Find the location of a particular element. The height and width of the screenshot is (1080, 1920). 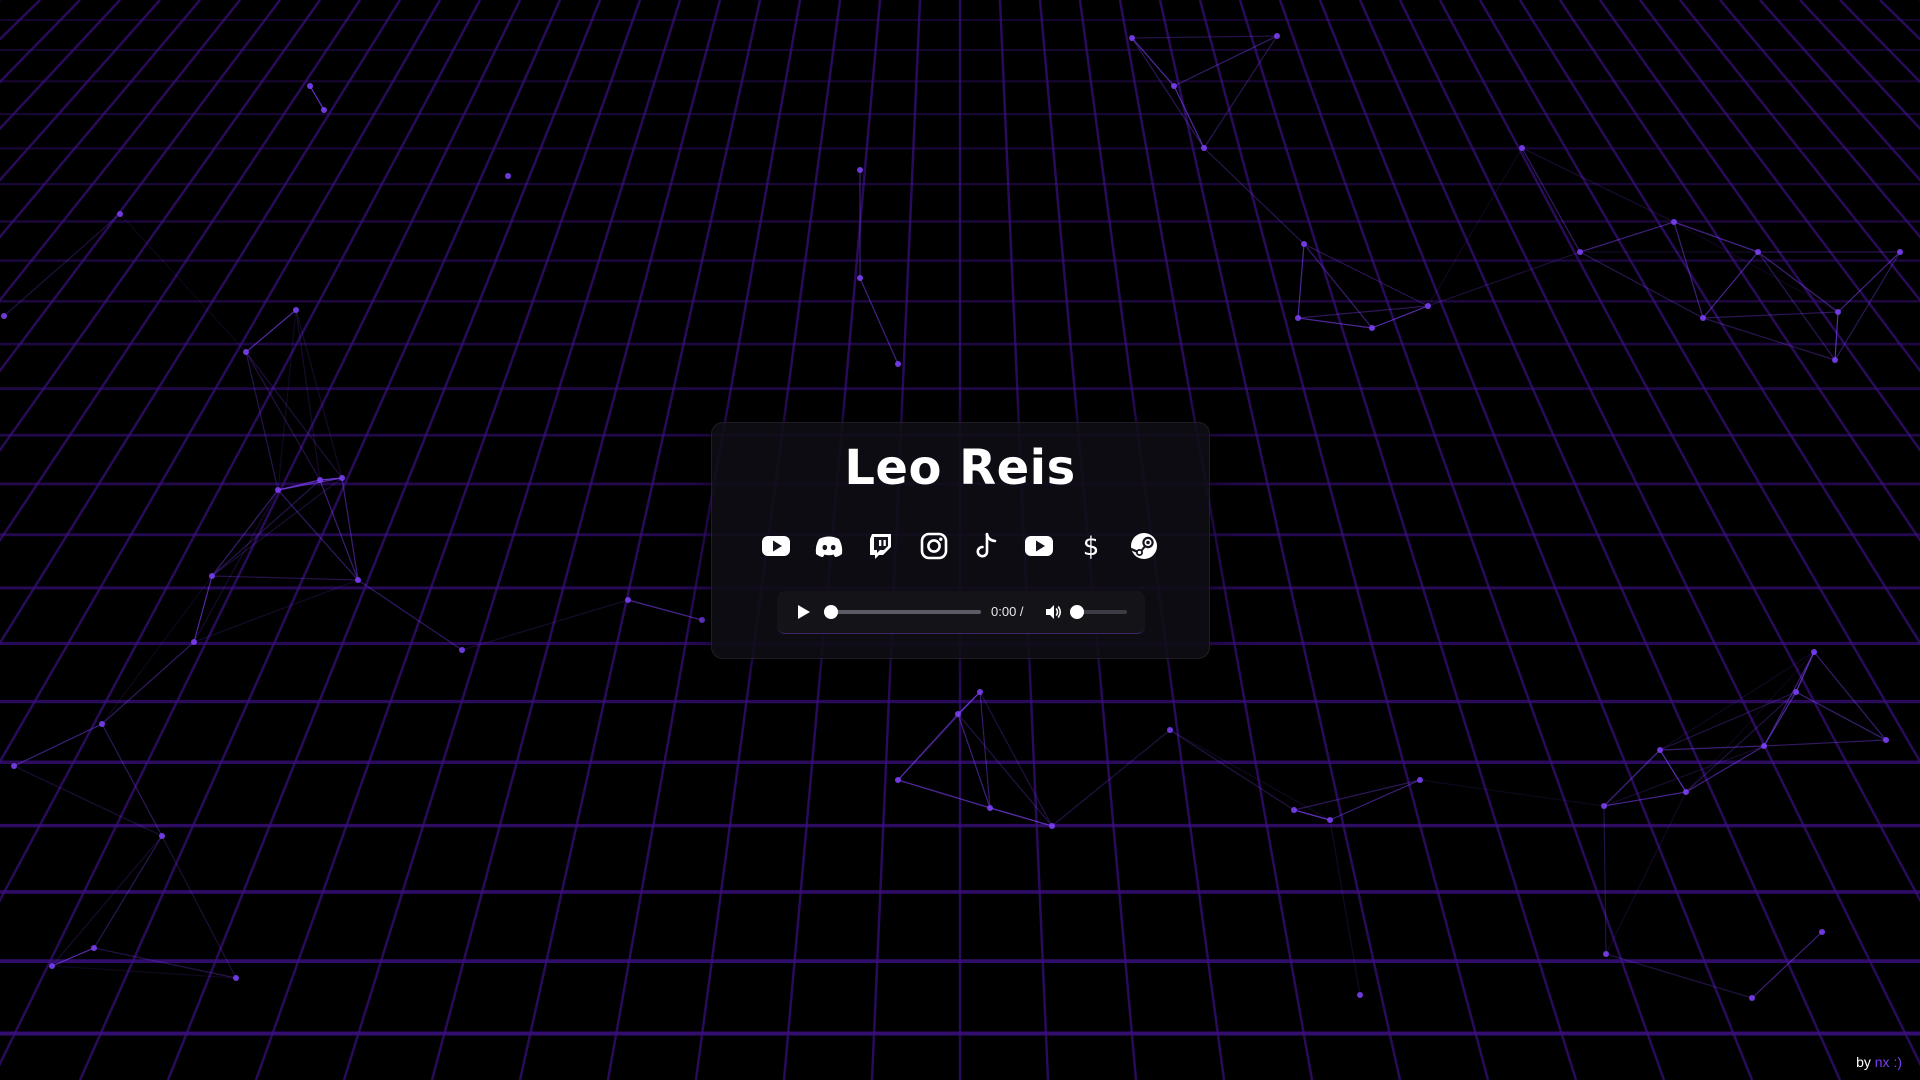

youtube-link is located at coordinates (776, 546).